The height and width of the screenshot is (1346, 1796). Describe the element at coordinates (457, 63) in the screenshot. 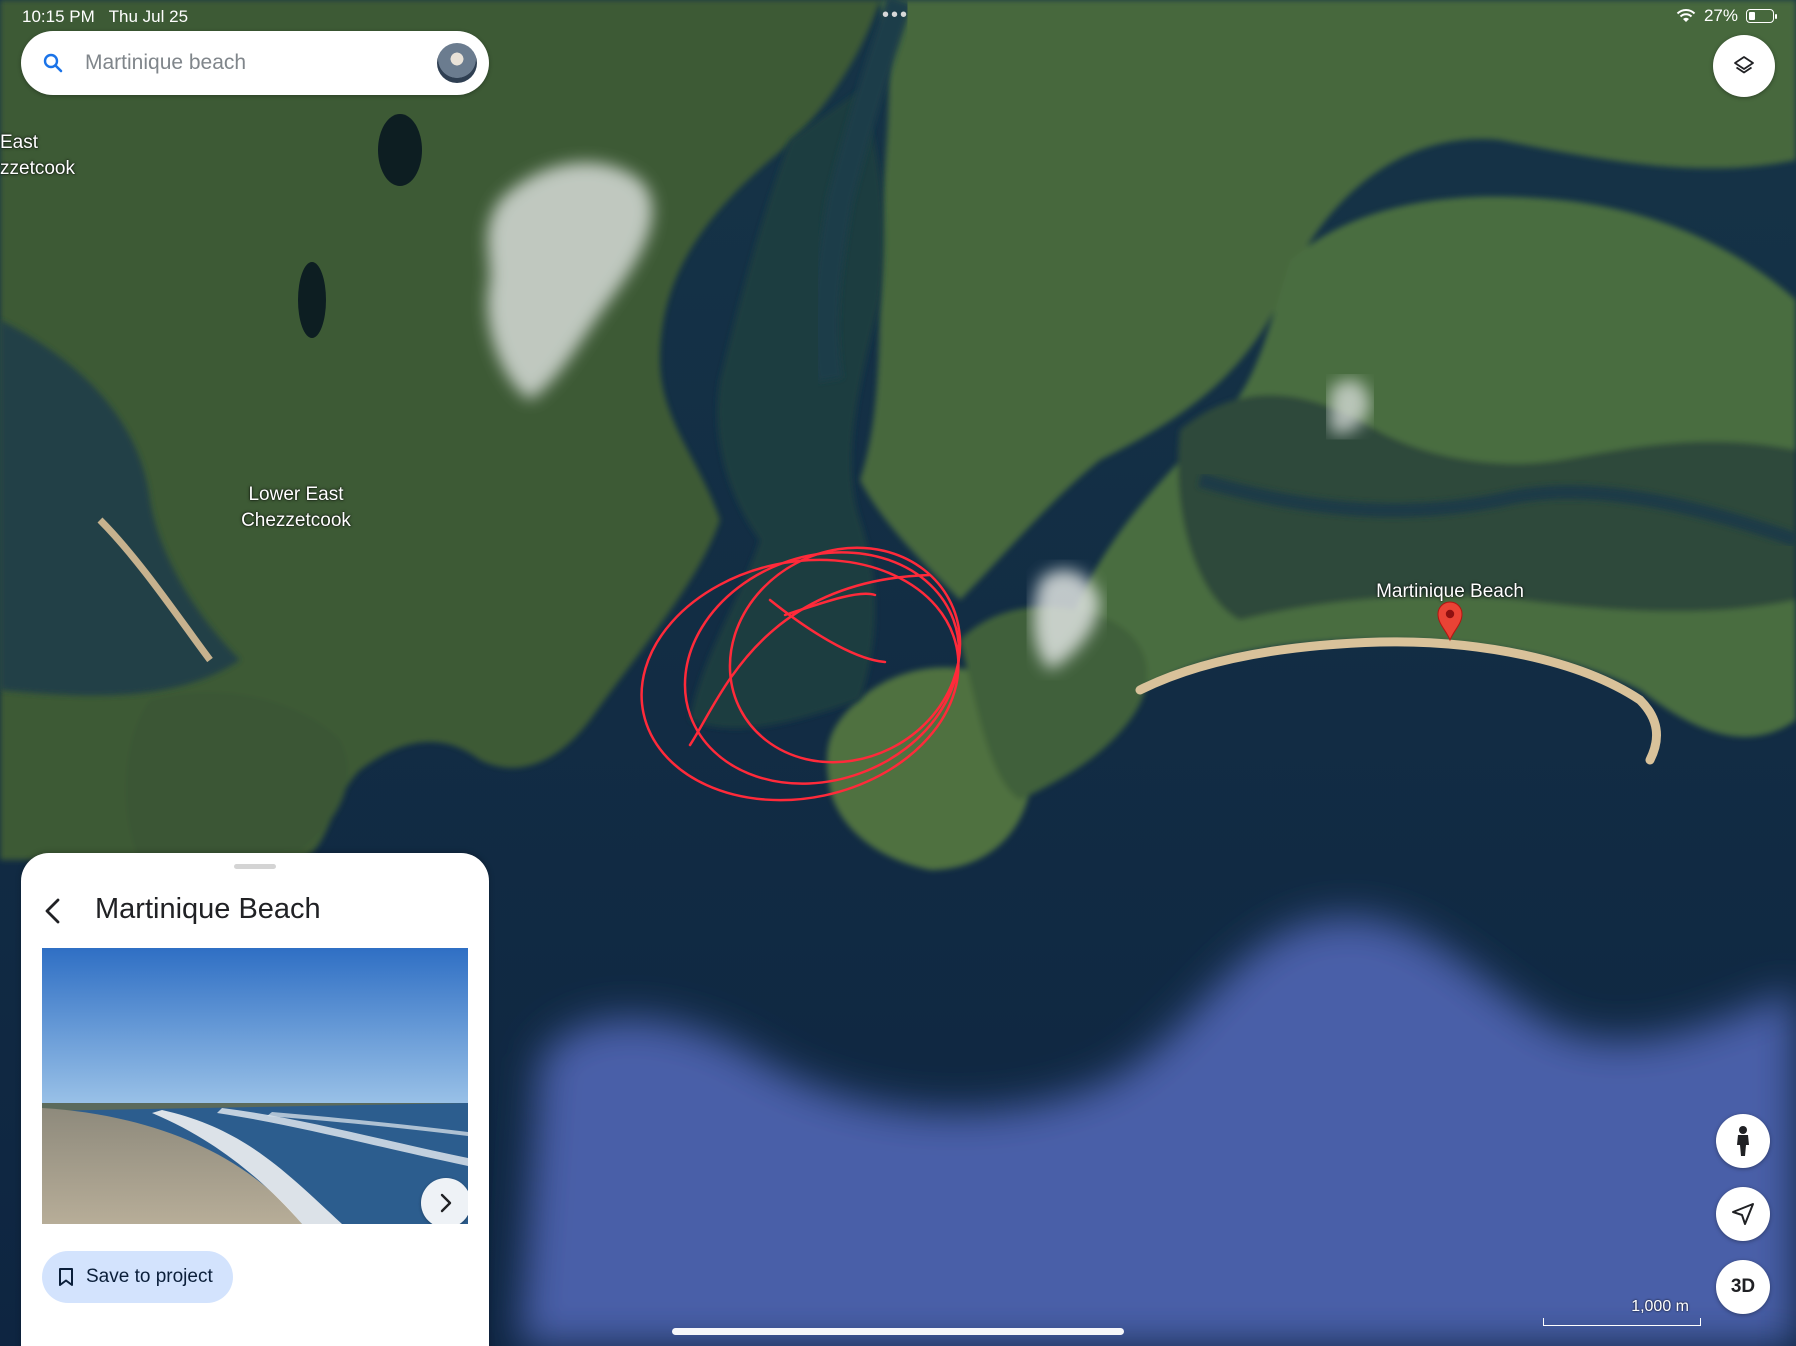

I see `avatar` at that location.